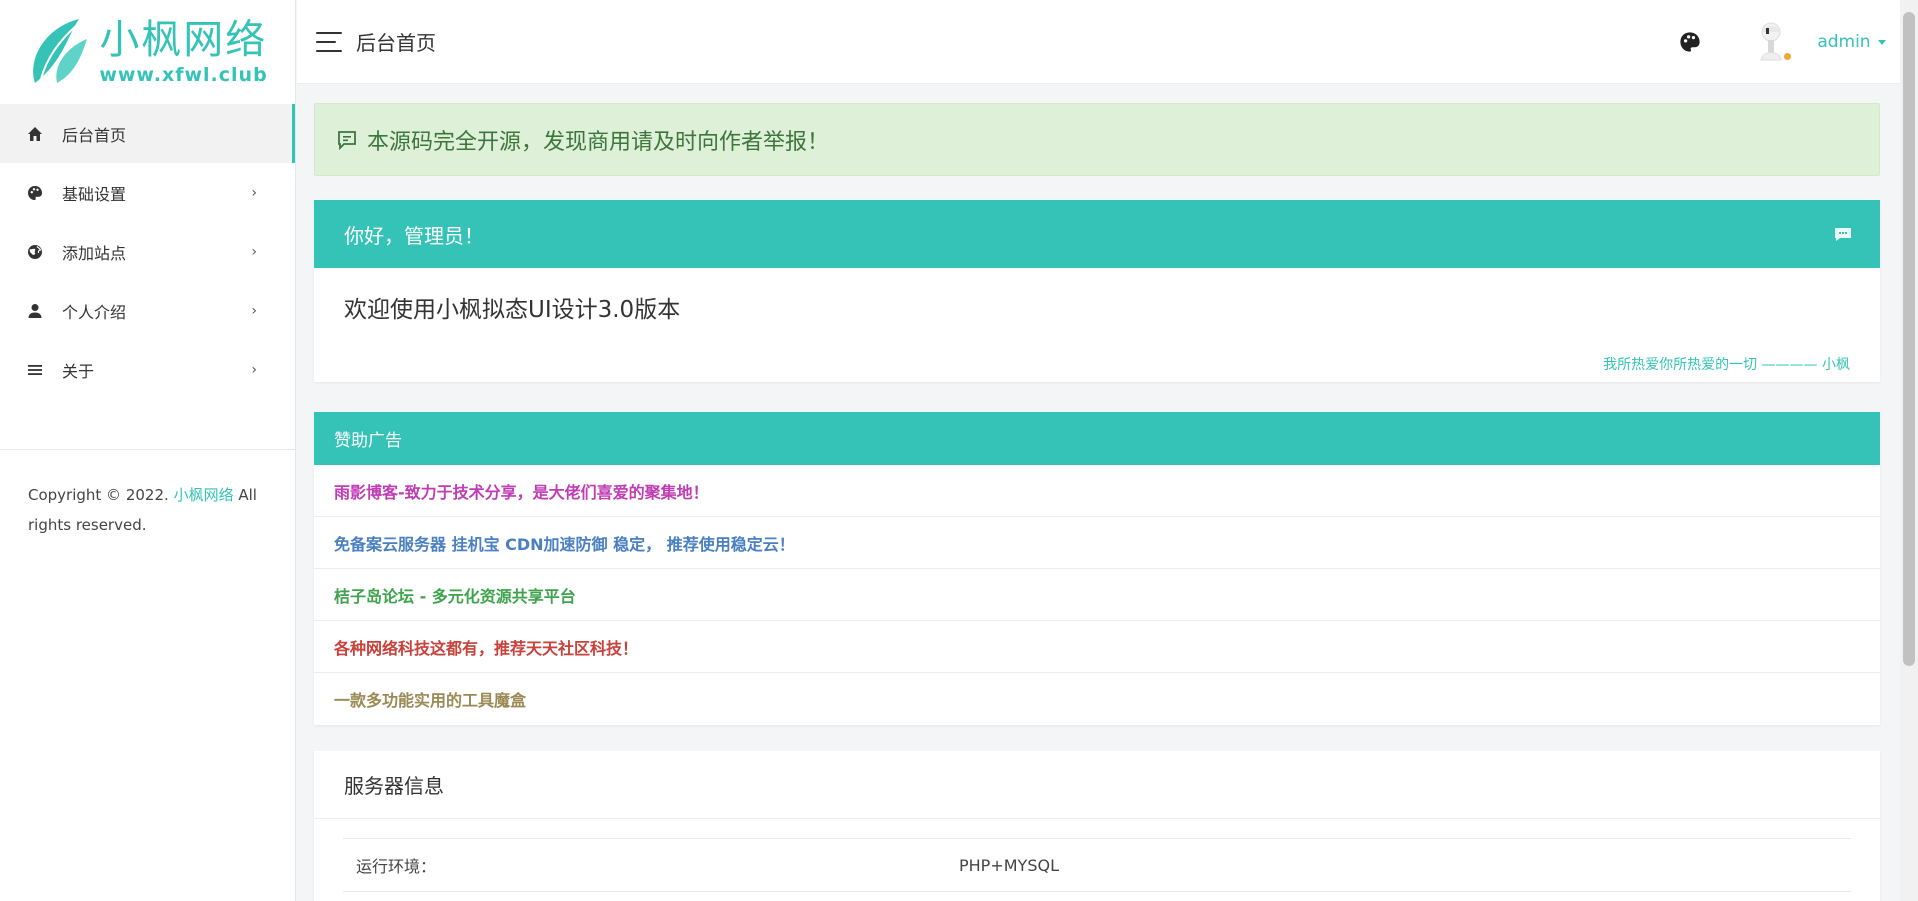 The width and height of the screenshot is (1918, 901). Describe the element at coordinates (1097, 543) in the screenshot. I see `ad-link: 免备案云服务器 挂机宝 CDN加速防御 稳定， 推荐使用稳定云！` at that location.